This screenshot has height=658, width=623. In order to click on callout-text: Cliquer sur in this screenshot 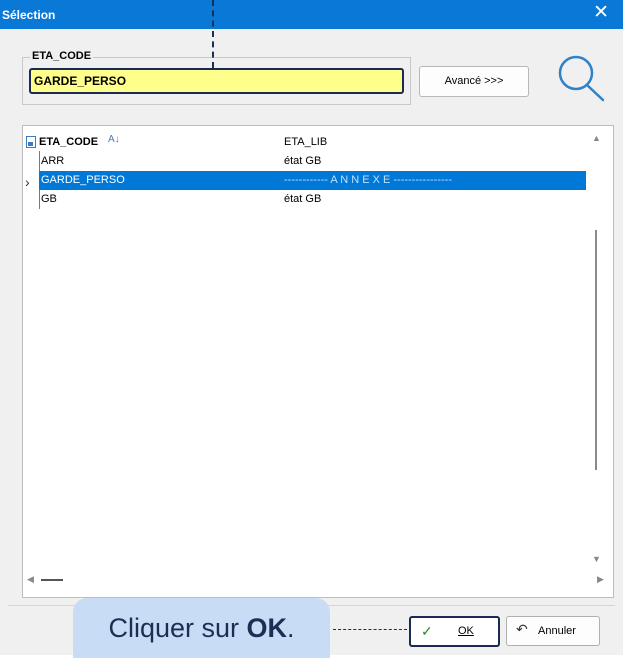, I will do `click(177, 628)`.